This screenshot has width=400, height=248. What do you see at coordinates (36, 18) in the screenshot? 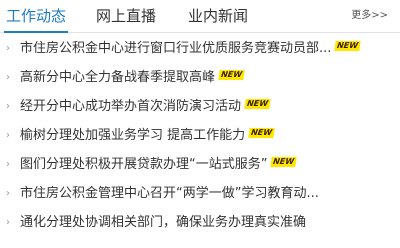
I see `tab-work-news: 工作动态` at bounding box center [36, 18].